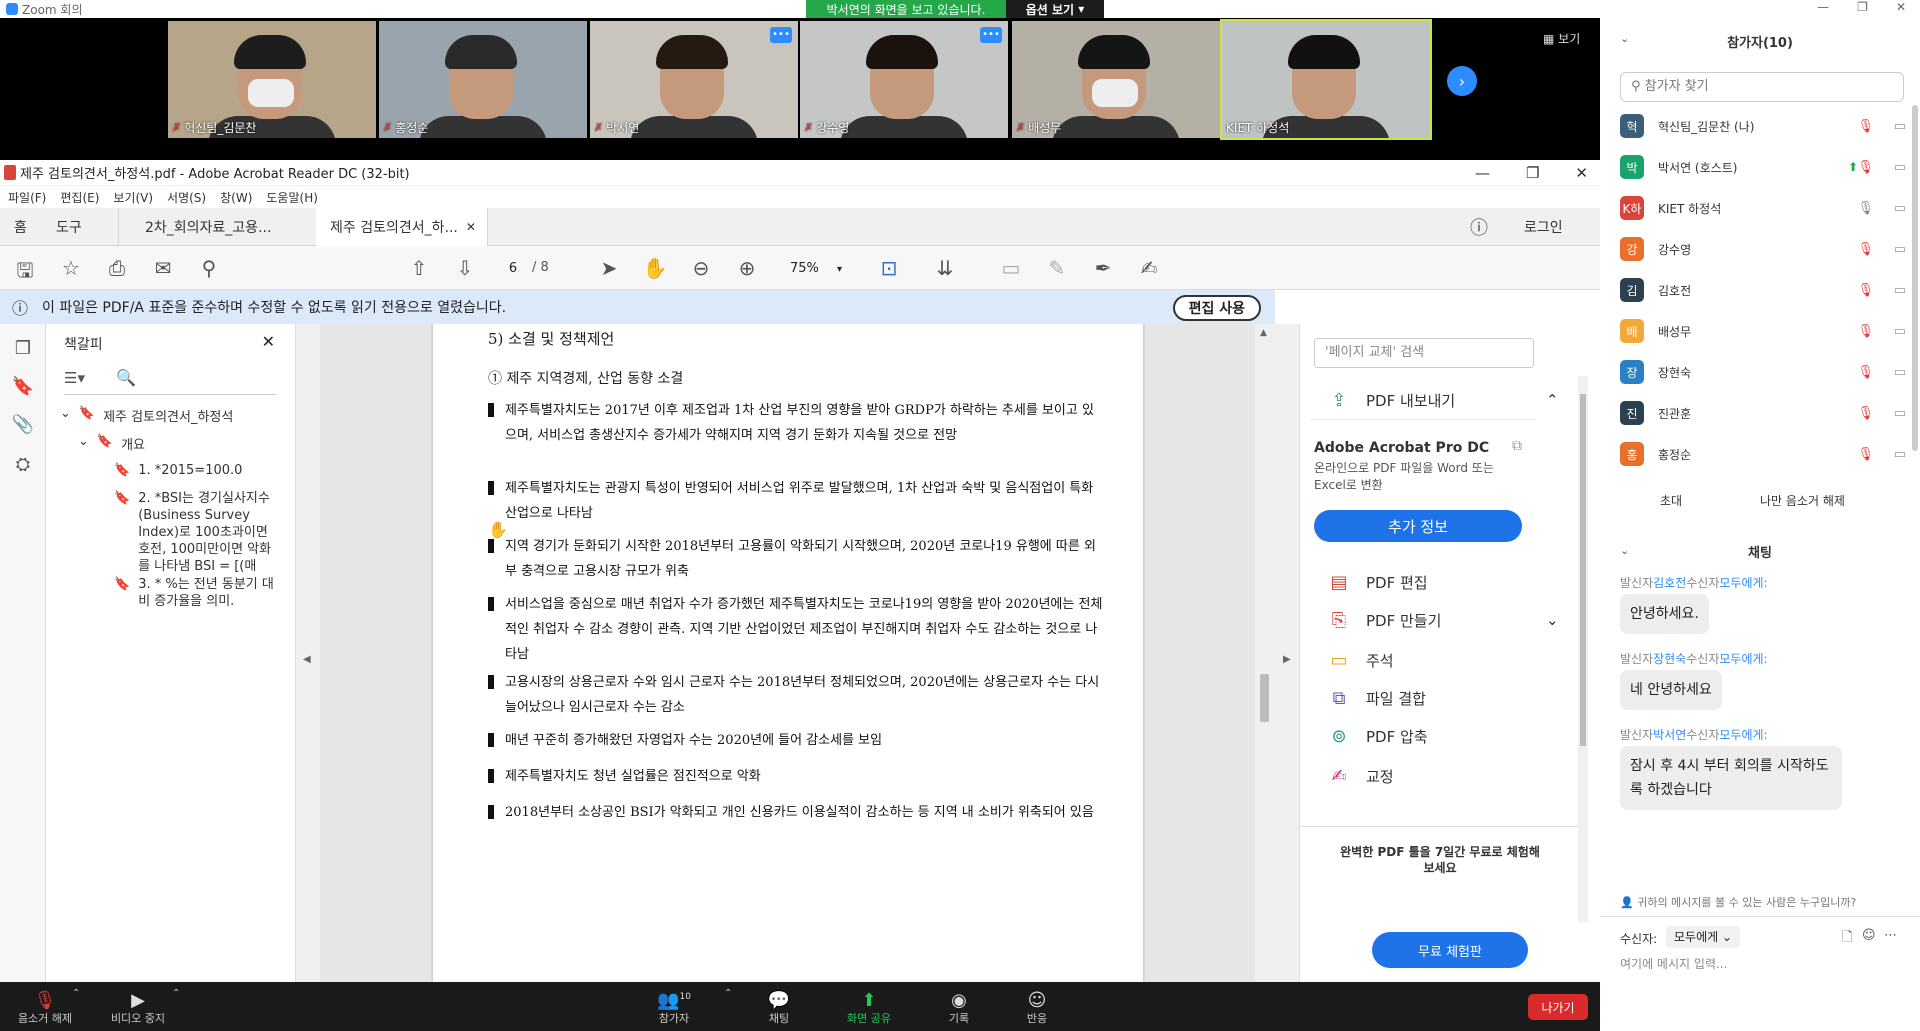  I want to click on tool-item: ▭ 주석, so click(1359, 660).